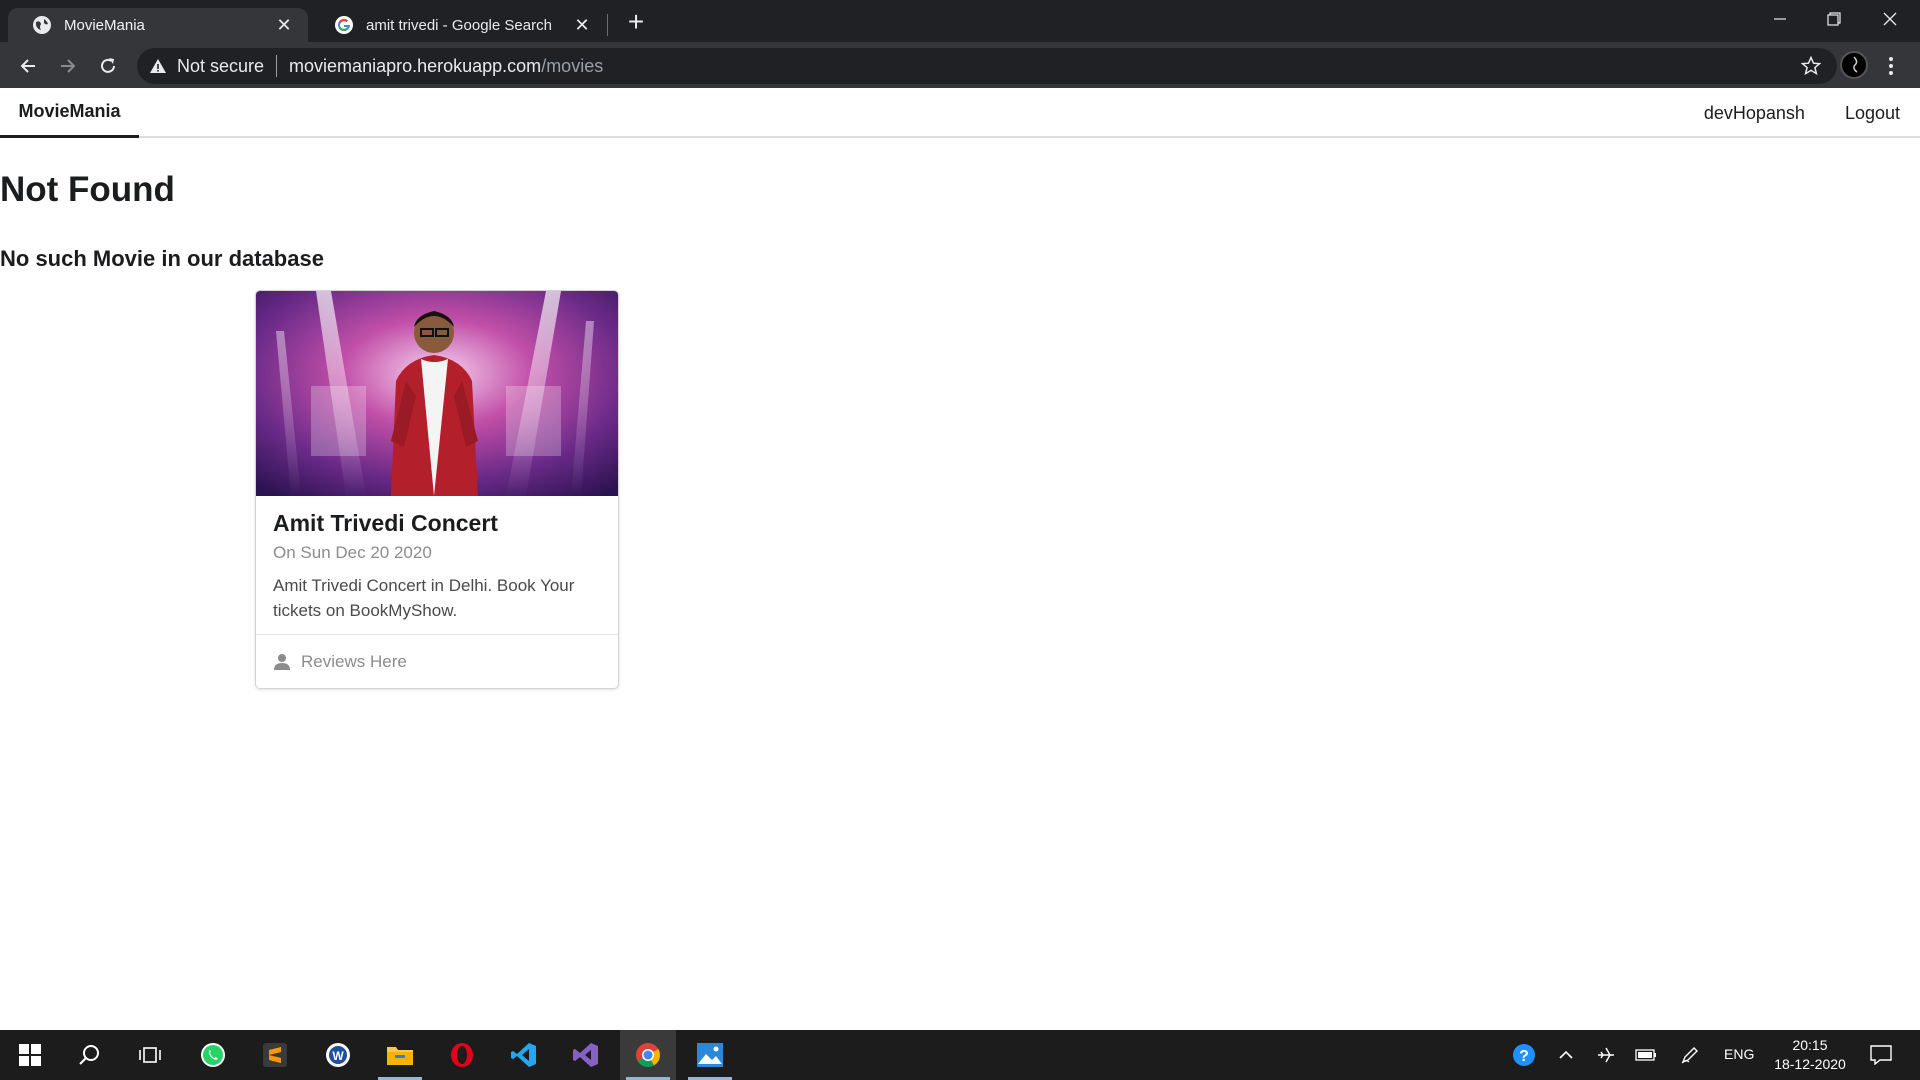 This screenshot has width=1920, height=1080. Describe the element at coordinates (710, 1055) in the screenshot. I see `photos-icon` at that location.